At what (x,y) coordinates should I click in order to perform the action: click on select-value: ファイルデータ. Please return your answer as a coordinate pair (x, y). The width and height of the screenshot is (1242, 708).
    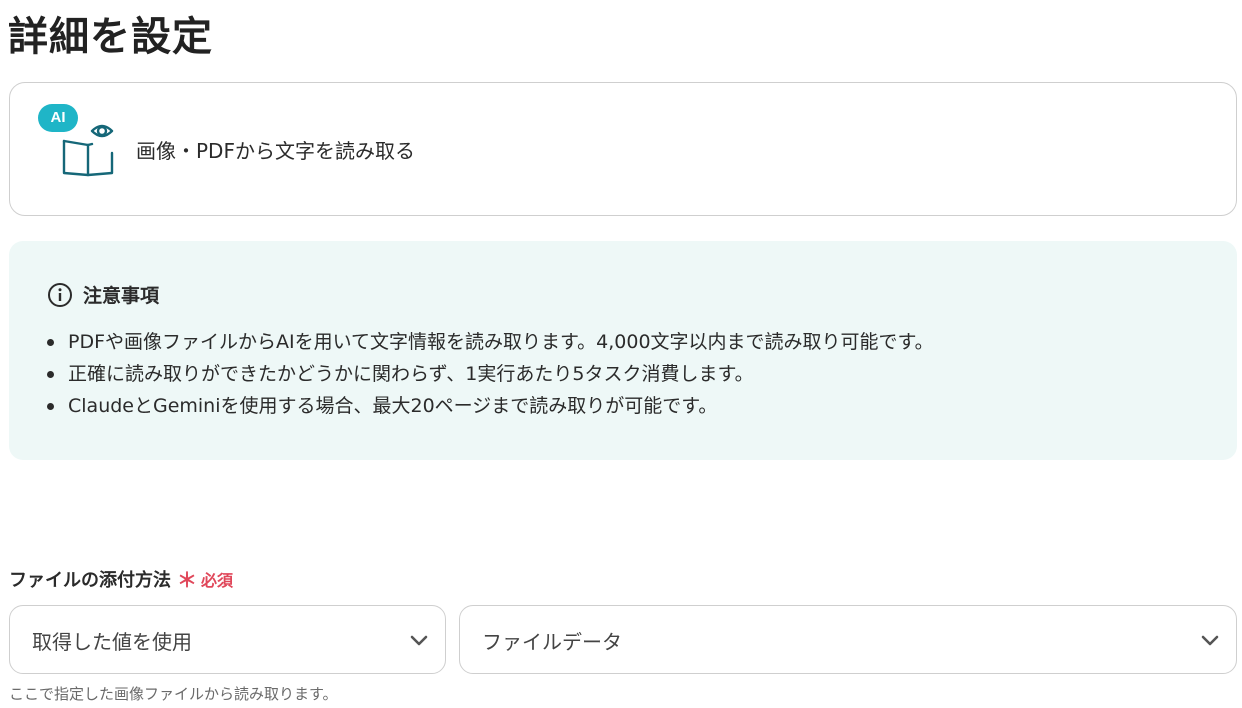
    Looking at the image, I should click on (552, 642).